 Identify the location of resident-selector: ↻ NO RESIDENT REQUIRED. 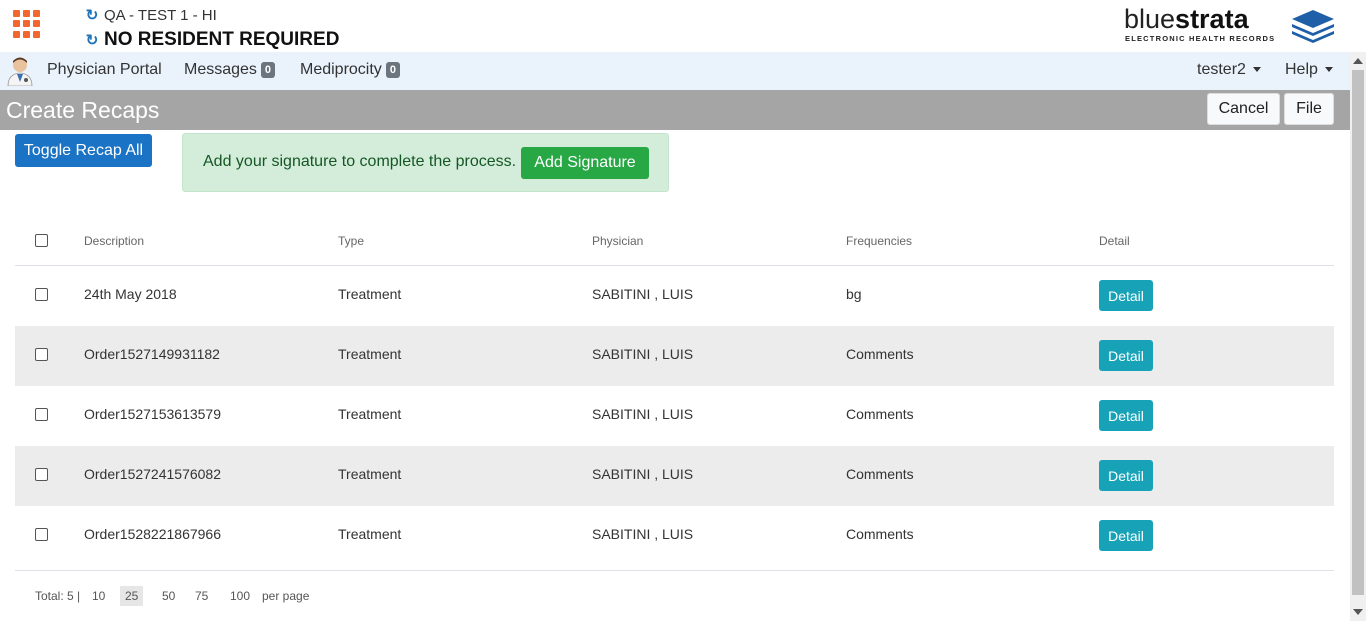
(212, 40).